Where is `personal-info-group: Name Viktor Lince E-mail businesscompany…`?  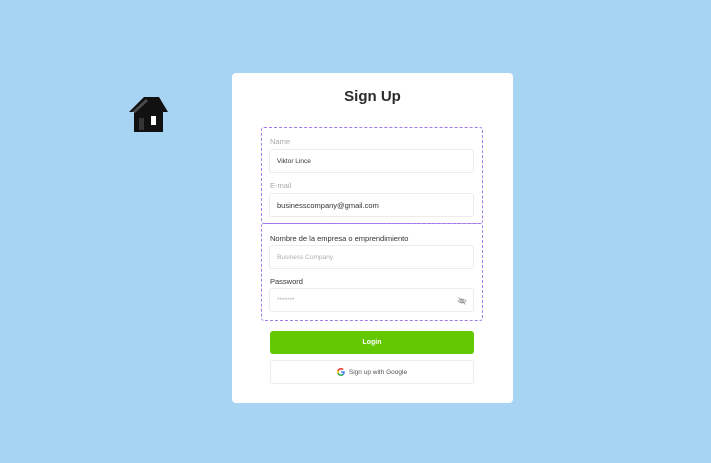 personal-info-group: Name Viktor Lince E-mail businesscompany… is located at coordinates (372, 175).